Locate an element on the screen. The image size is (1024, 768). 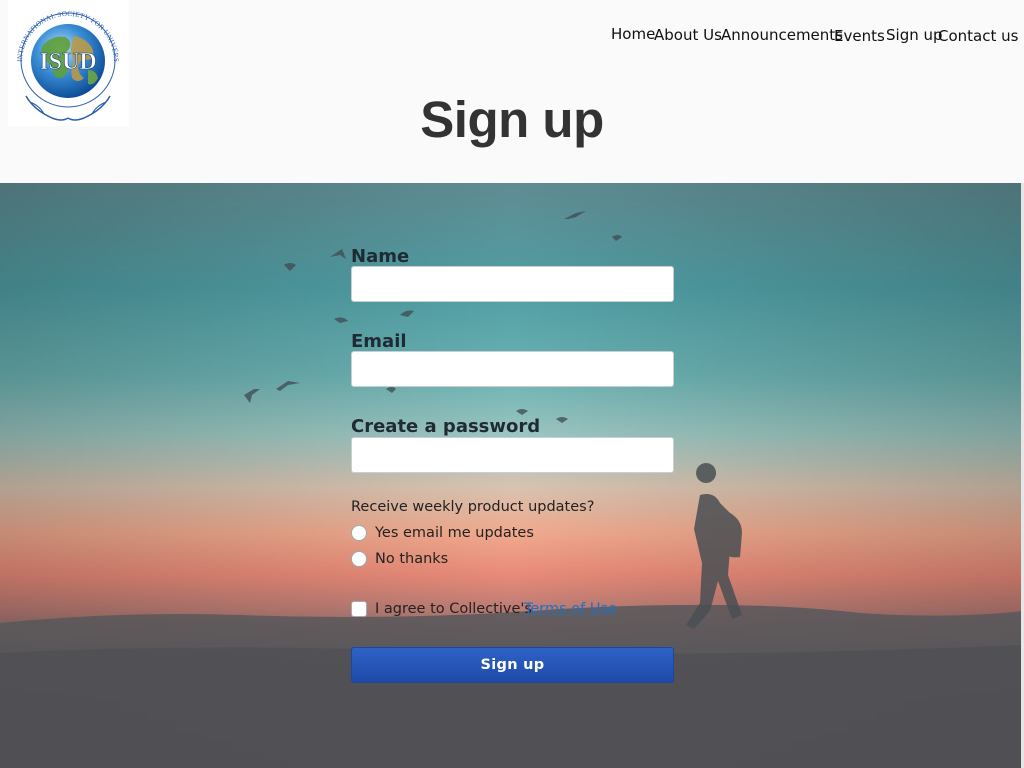
email-label: Email is located at coordinates (379, 341).